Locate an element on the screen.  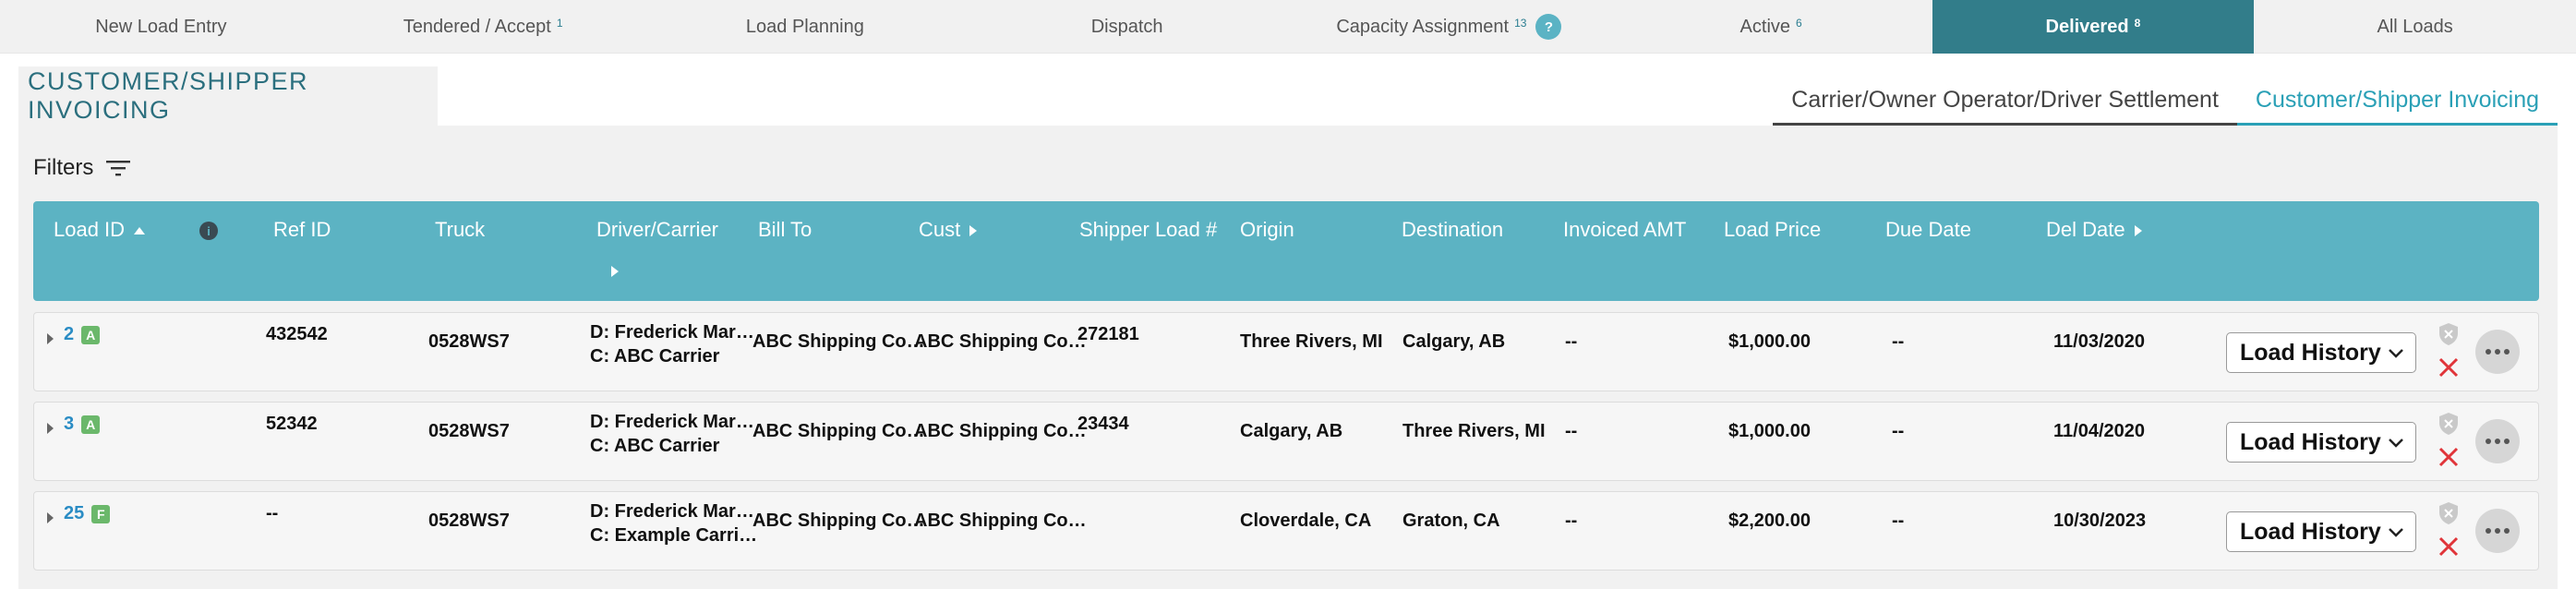
nav-label: Capacity Assignment is located at coordinates (1423, 26).